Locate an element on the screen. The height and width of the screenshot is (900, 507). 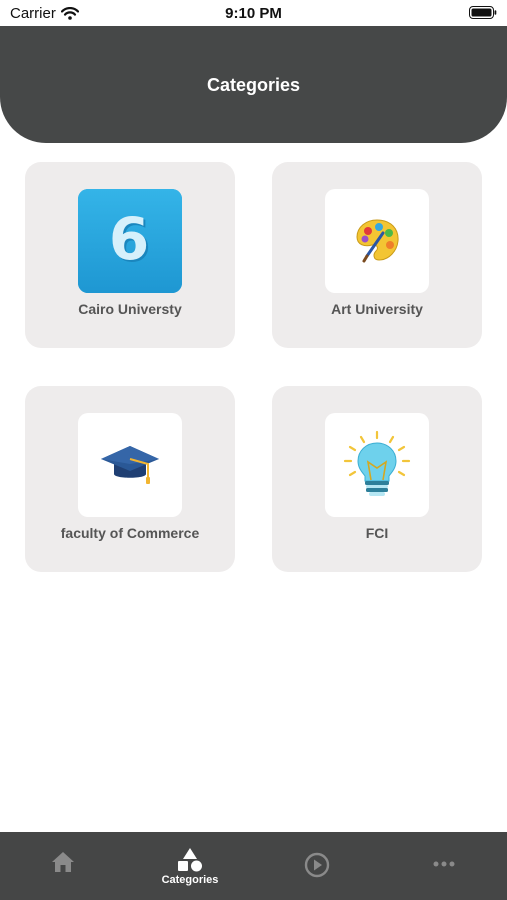
status-time: 9:10 PM is located at coordinates (253, 13).